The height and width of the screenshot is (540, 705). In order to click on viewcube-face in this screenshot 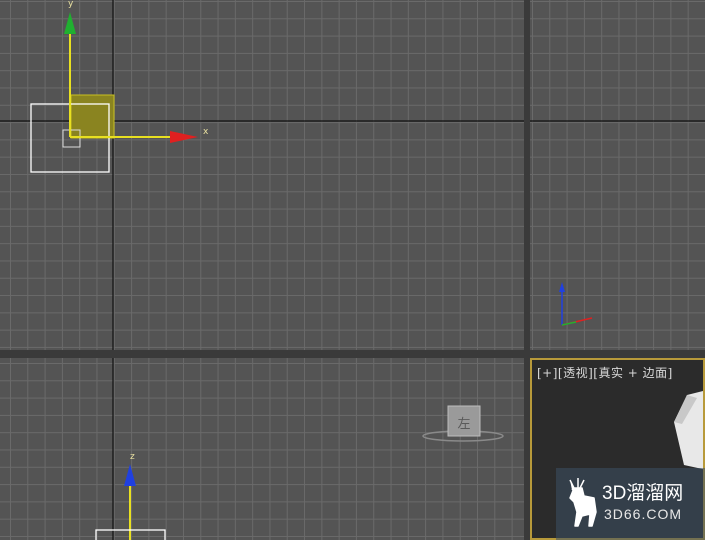, I will do `click(464, 421)`.